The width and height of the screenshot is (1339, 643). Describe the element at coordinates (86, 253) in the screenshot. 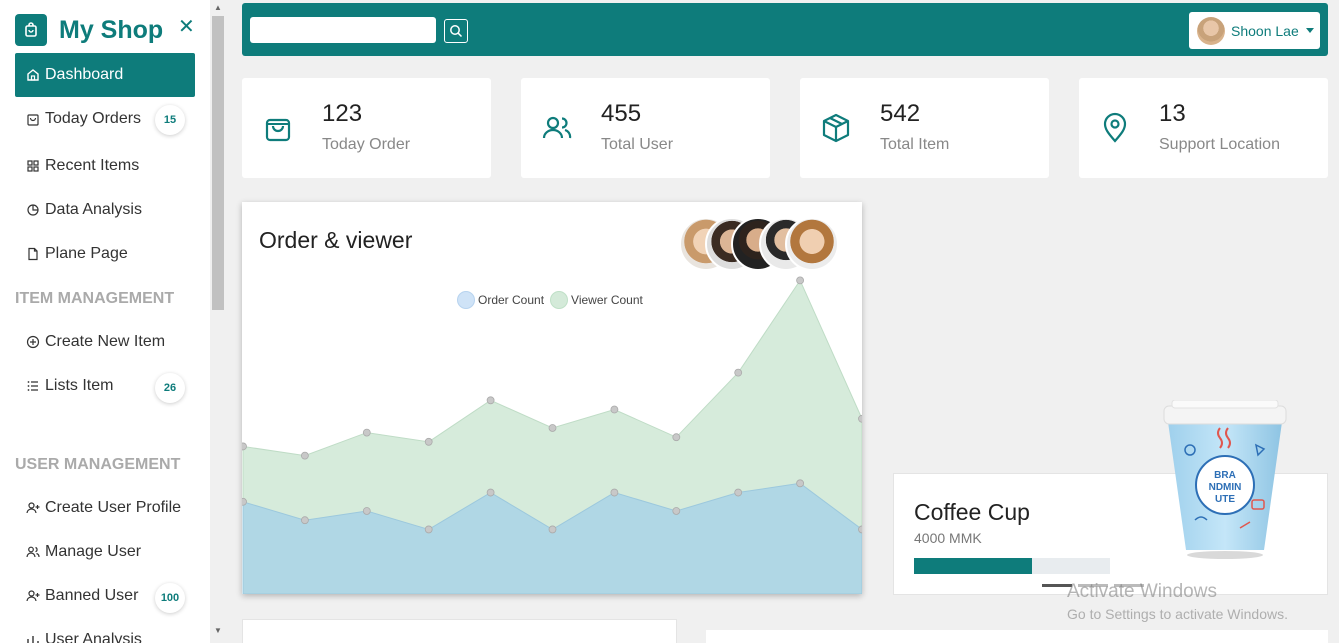

I see `sidebar-item-label: Plane Page` at that location.